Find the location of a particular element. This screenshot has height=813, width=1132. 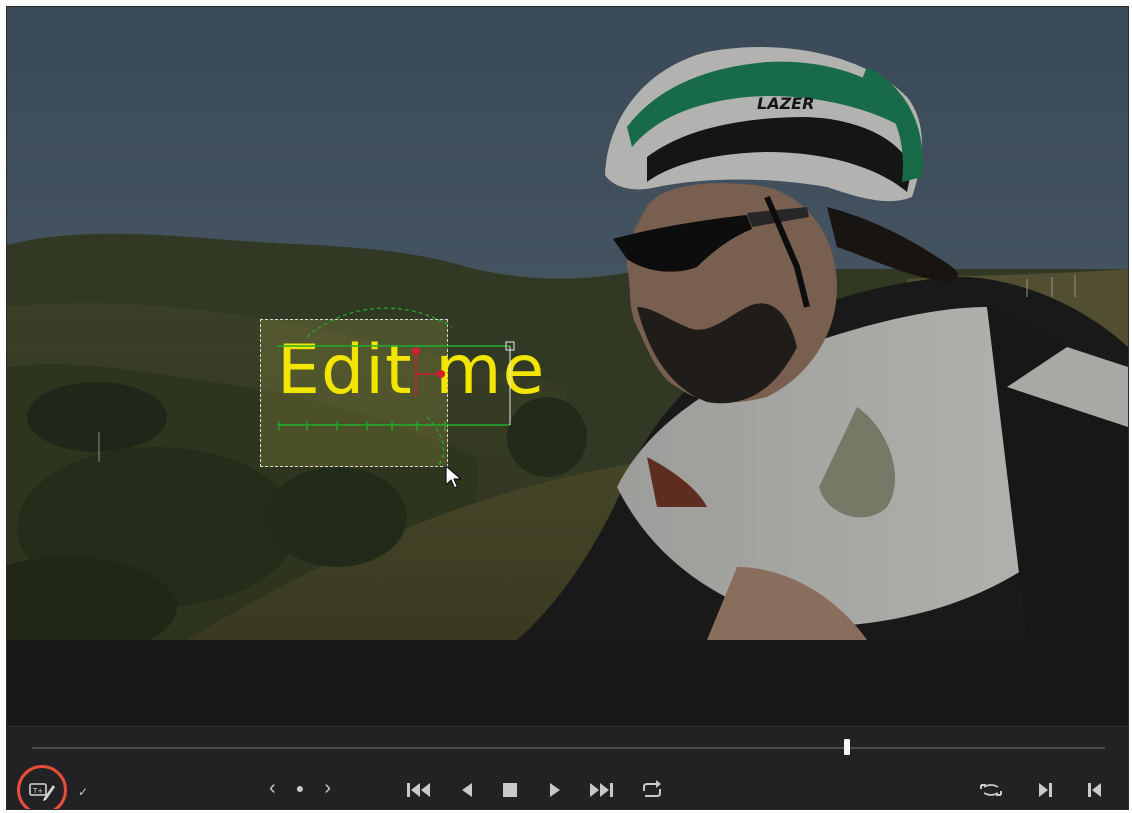

jump-to-end-button is located at coordinates (600, 790).